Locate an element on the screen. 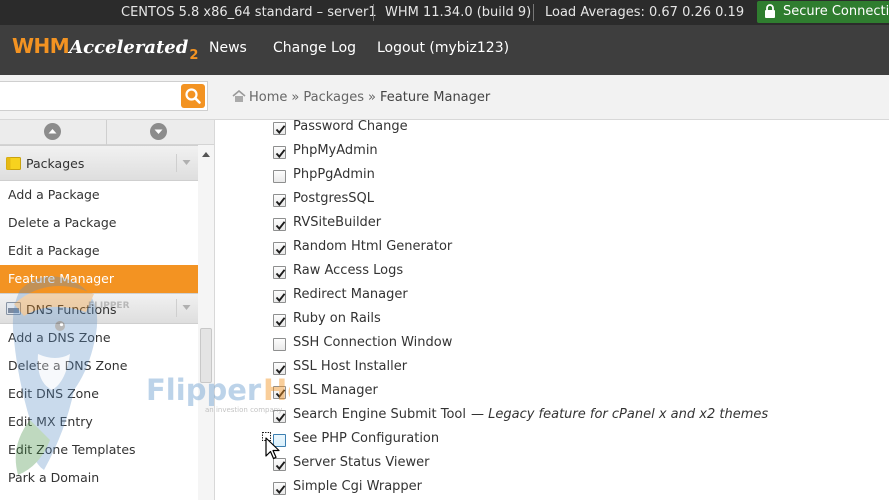 The image size is (889, 500). dns-icon is located at coordinates (13, 308).